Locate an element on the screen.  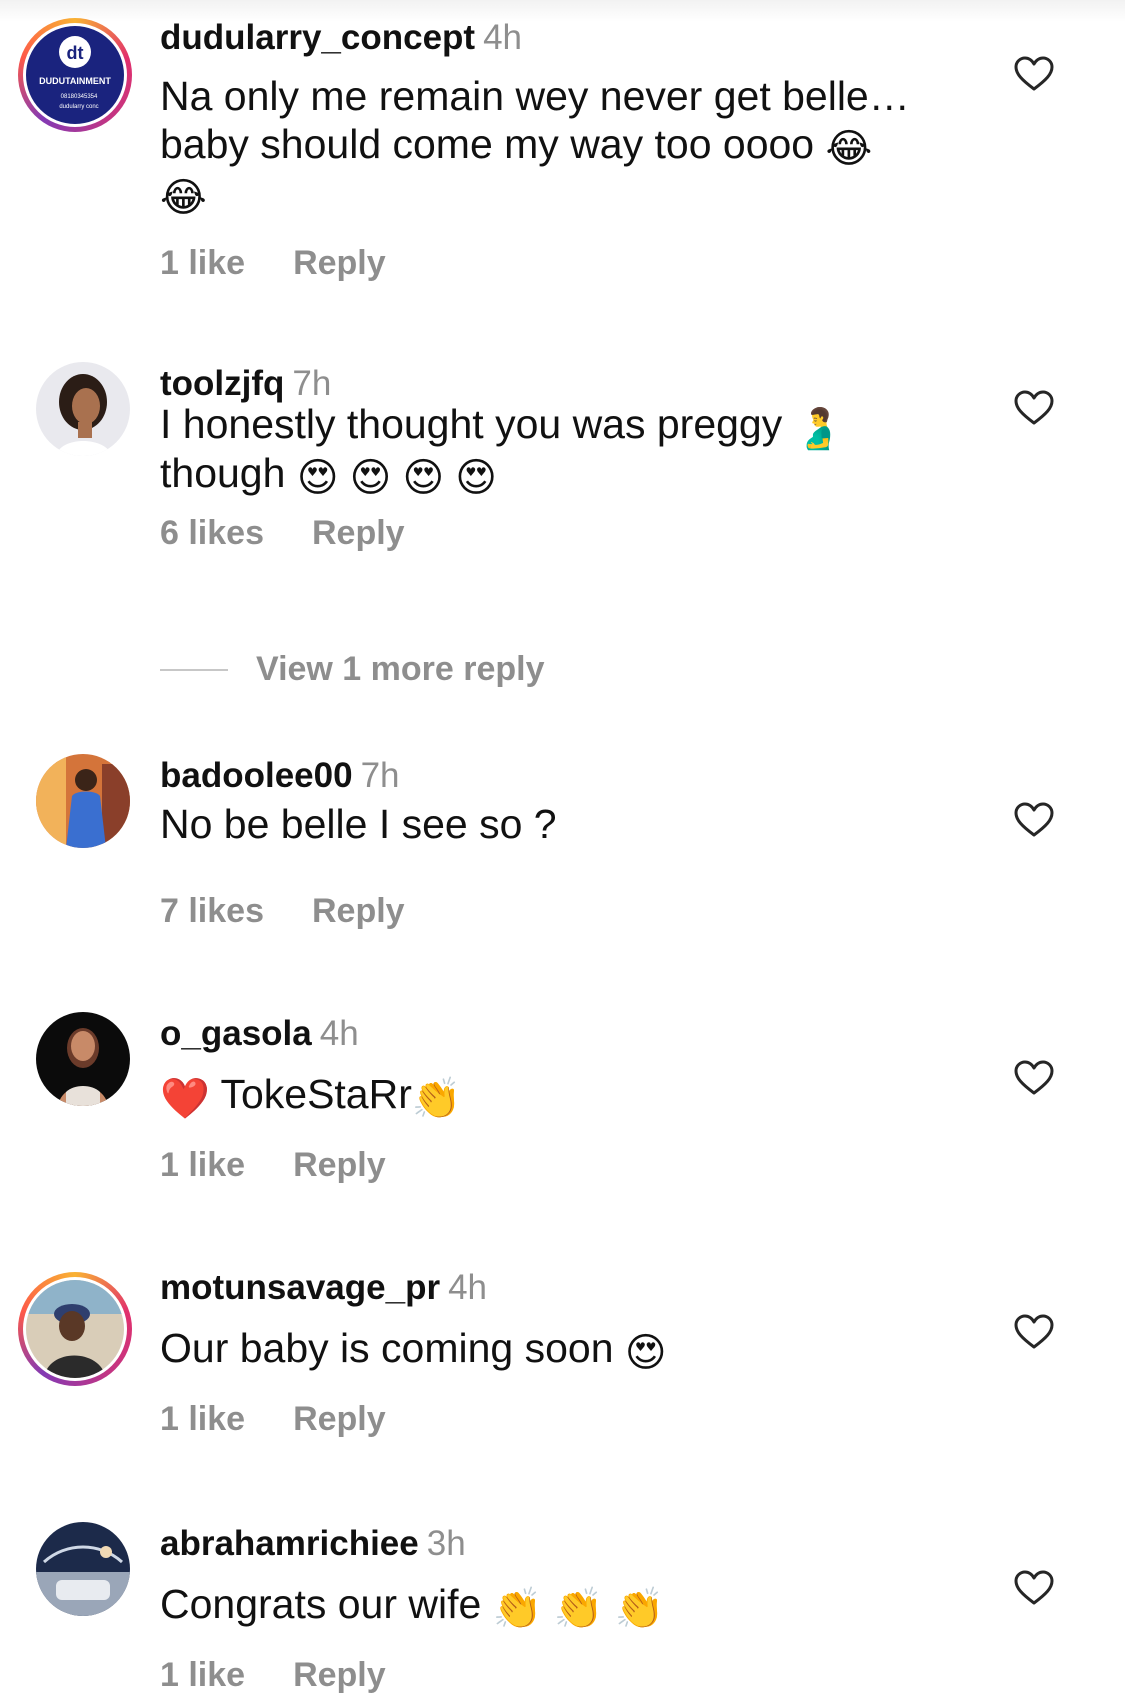
comment-text: Our baby is coming soon 😍 is located at coordinates (555, 1348).